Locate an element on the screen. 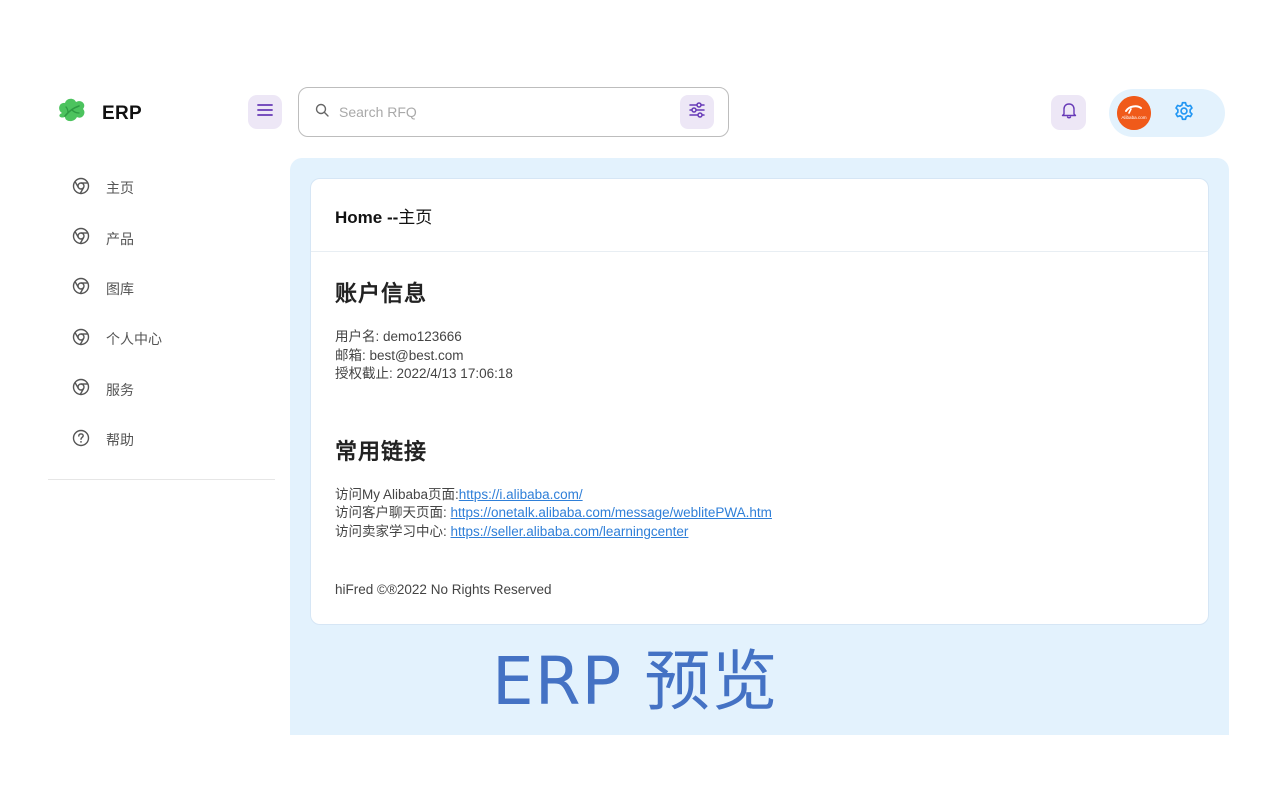 Image resolution: width=1280 pixels, height=800 pixels. sidebar-item-home: 主页 is located at coordinates (161, 188).